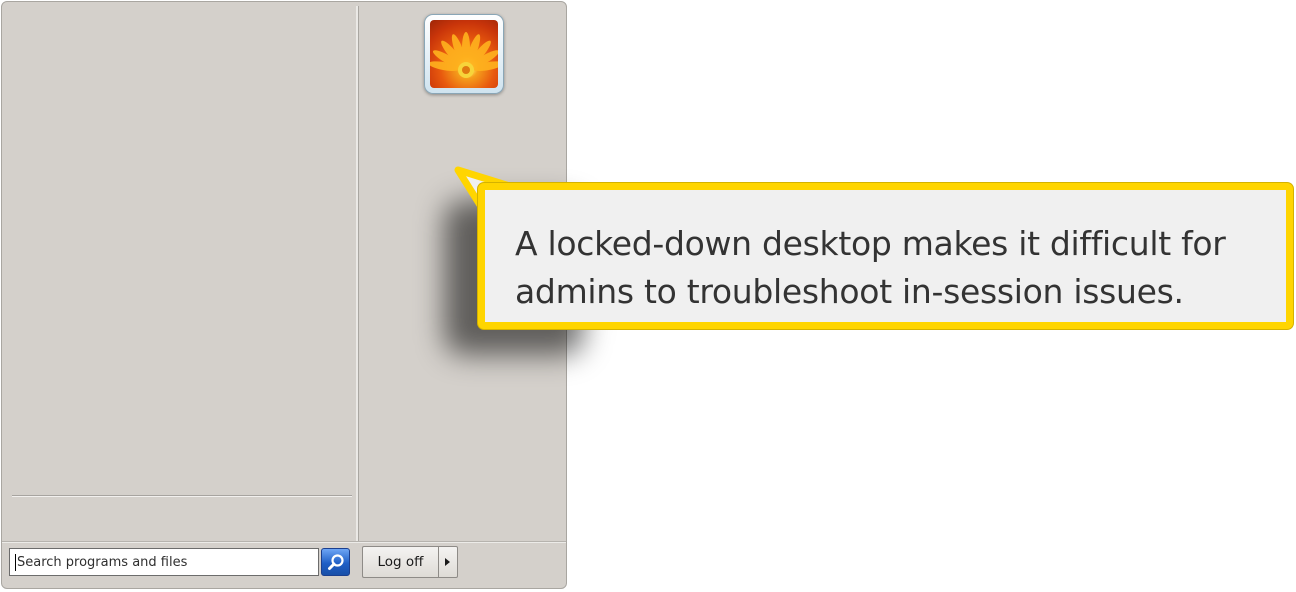 The height and width of the screenshot is (592, 1296). I want to click on search-input-box, so click(164, 562).